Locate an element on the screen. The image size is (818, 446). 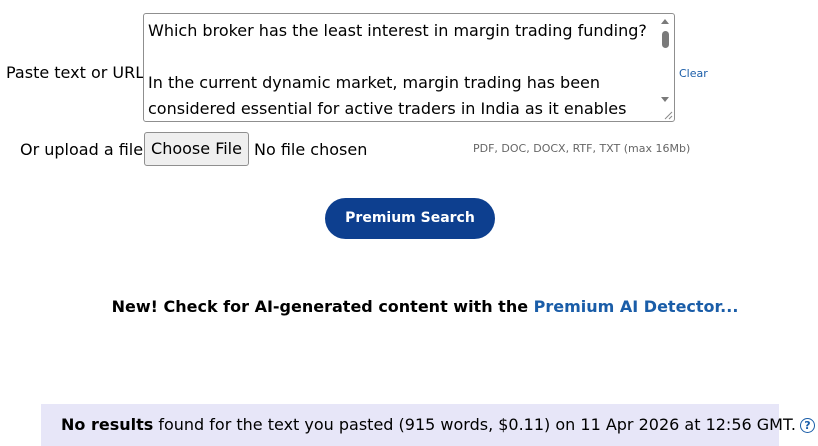
premium-search-button: Premium Search is located at coordinates (410, 218).